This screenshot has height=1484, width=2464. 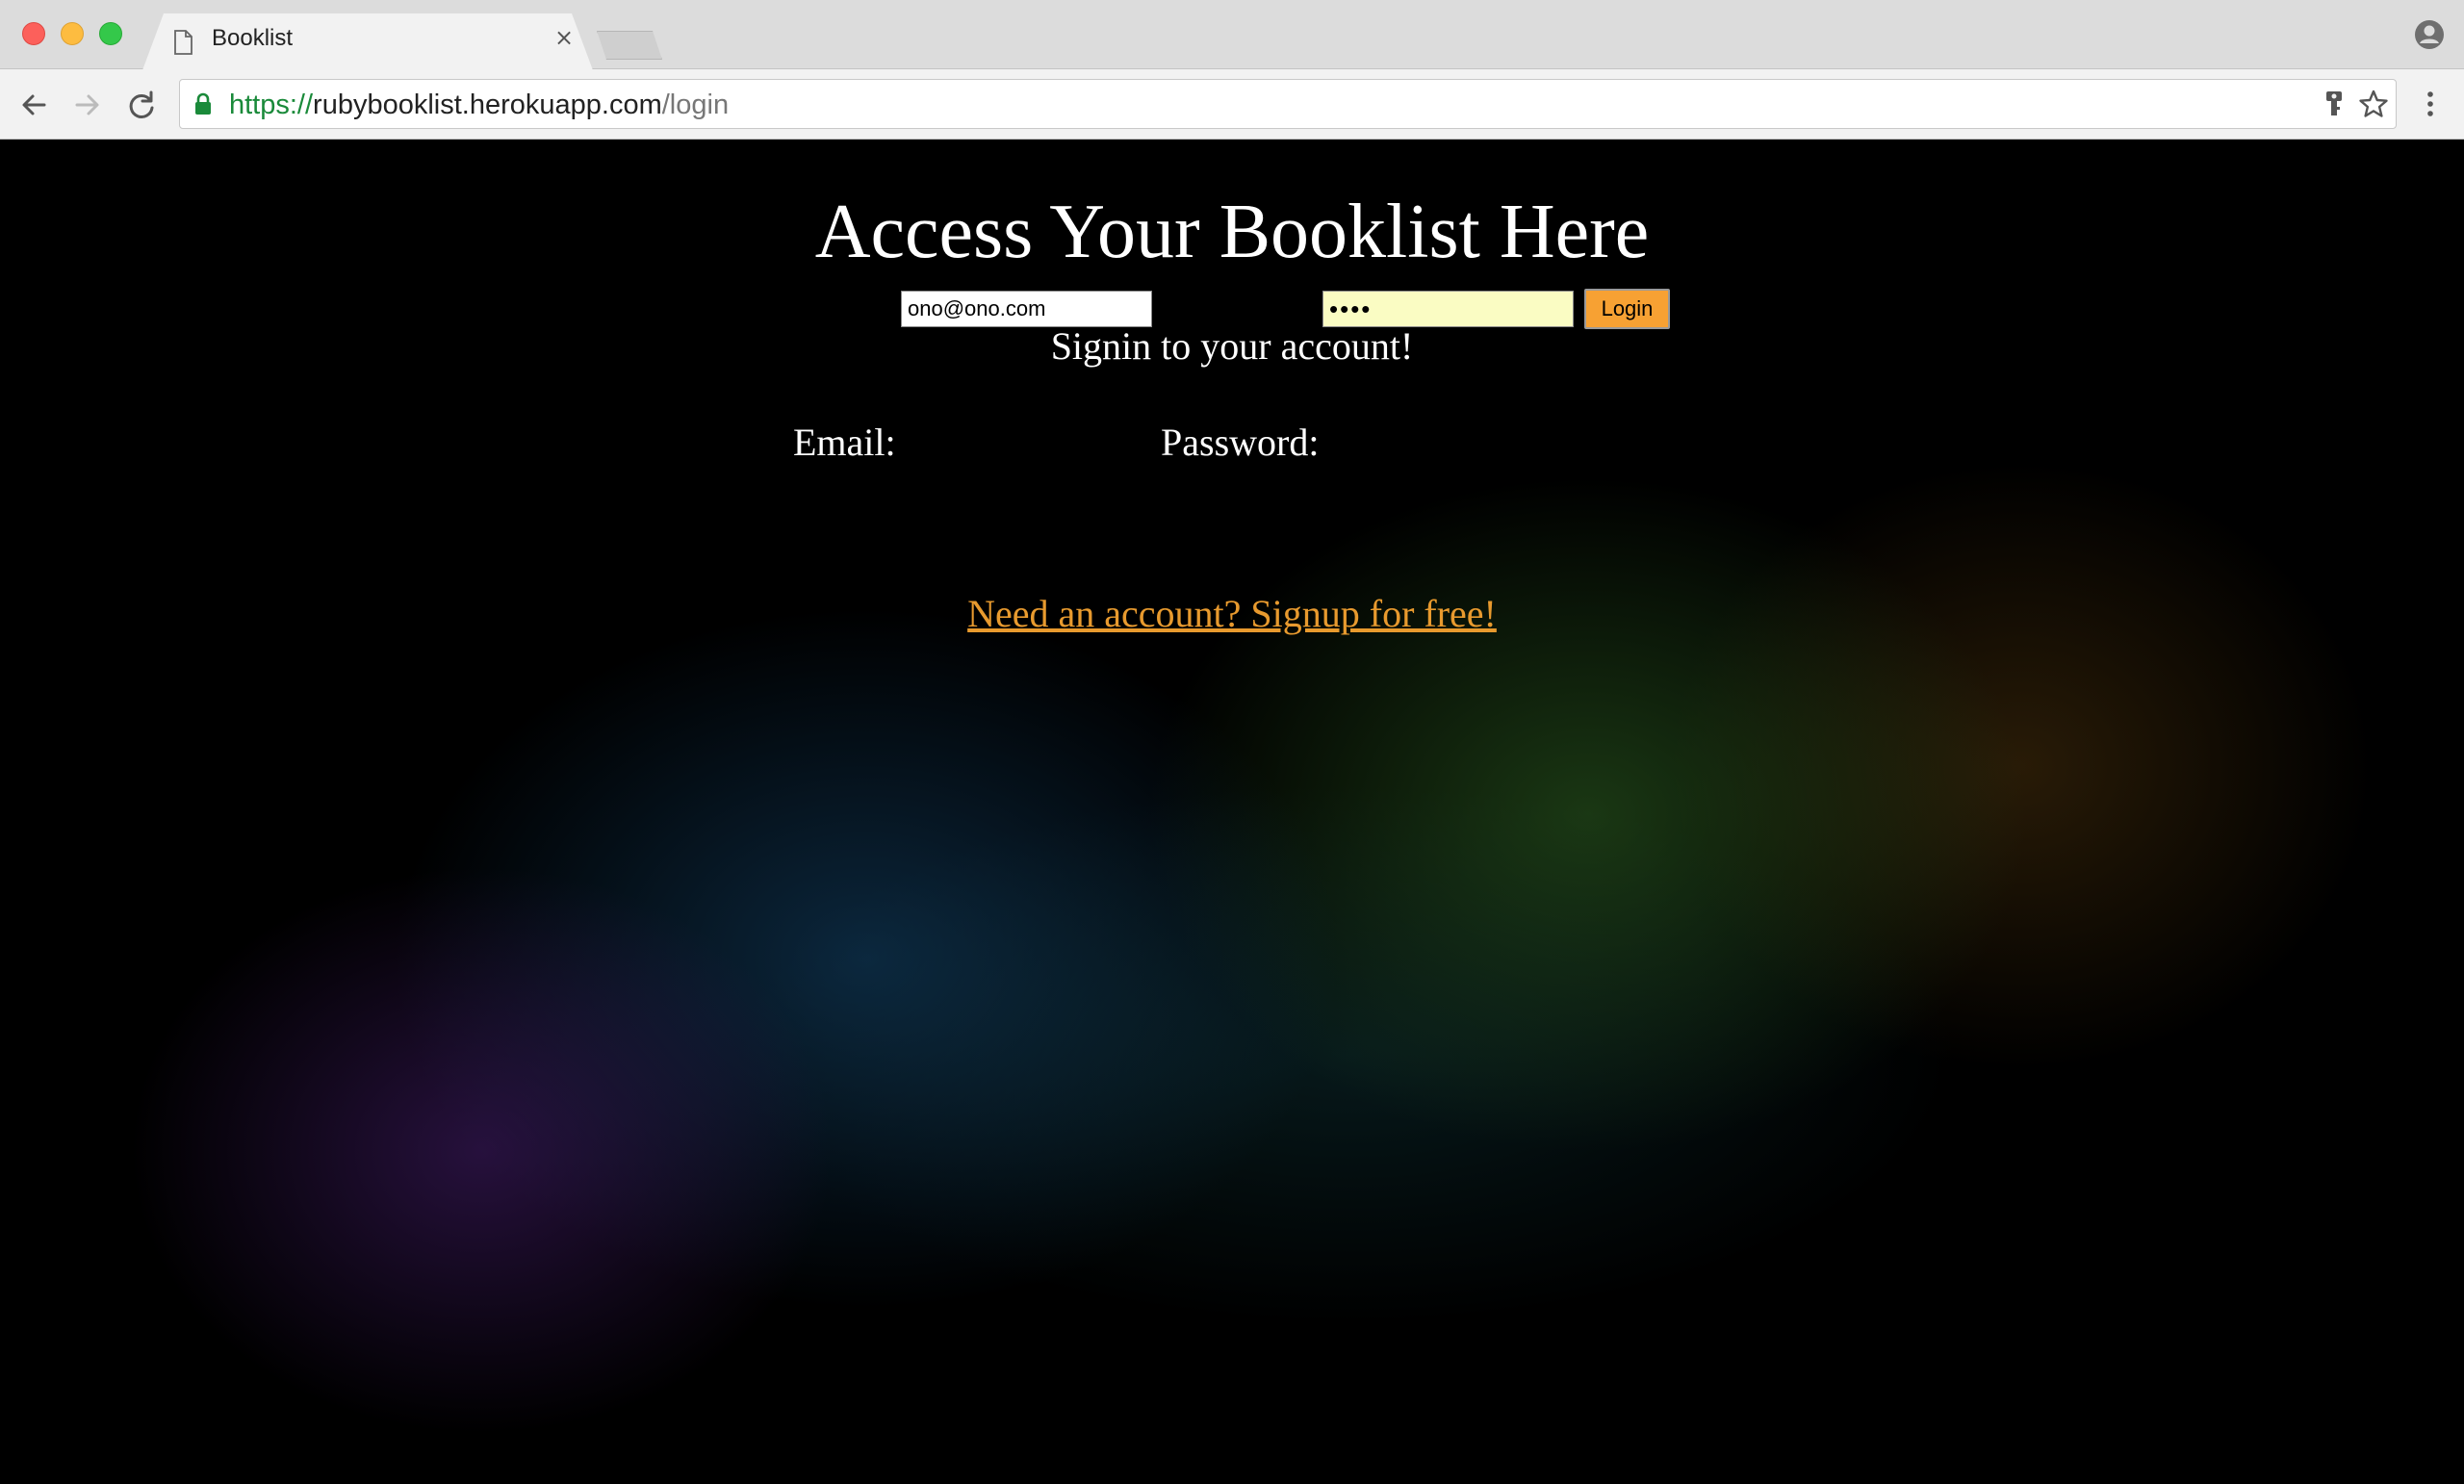 I want to click on forward-arrow-icon, so click(x=87, y=105).